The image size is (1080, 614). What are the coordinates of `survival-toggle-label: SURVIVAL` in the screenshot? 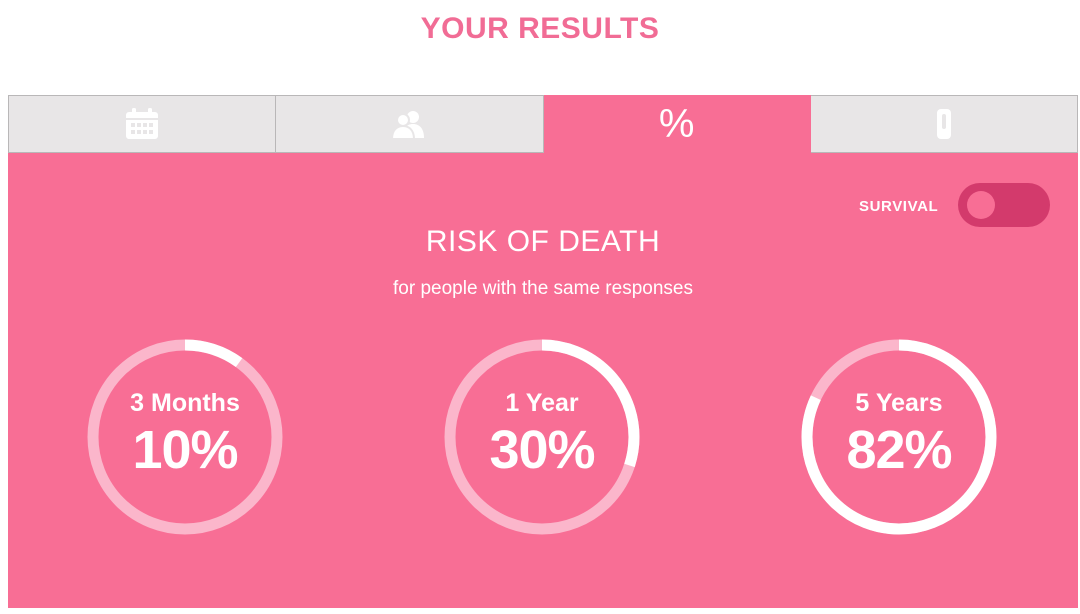 It's located at (899, 206).